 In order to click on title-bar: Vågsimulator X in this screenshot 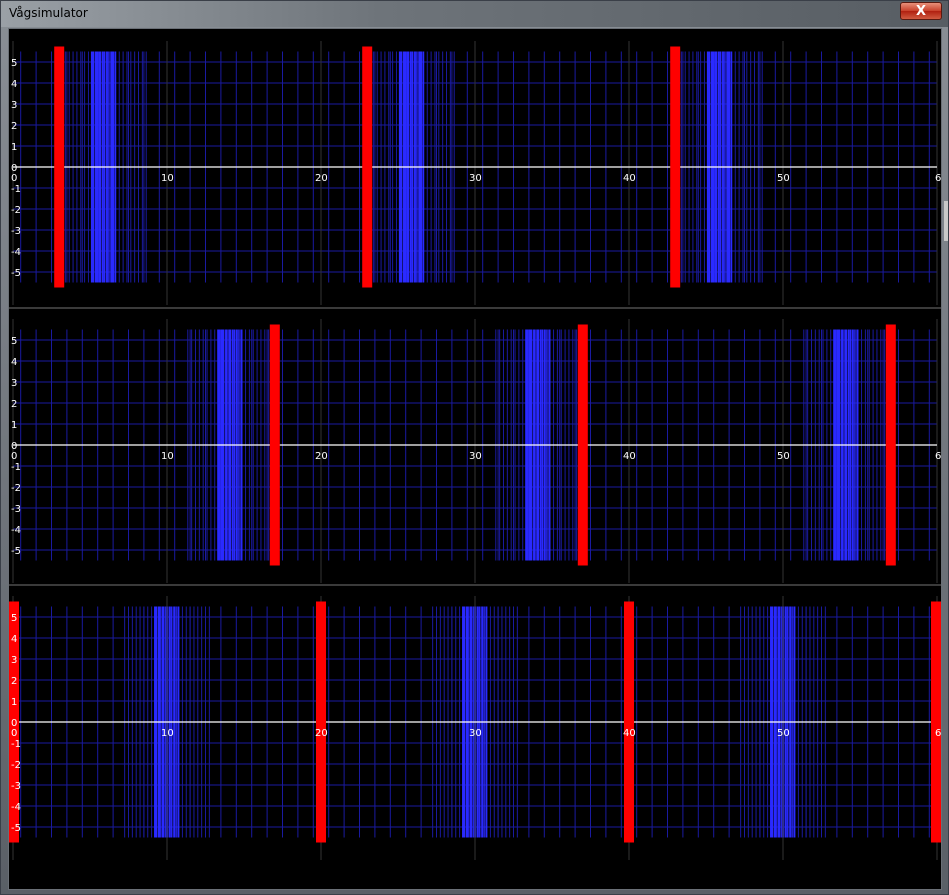, I will do `click(474, 14)`.